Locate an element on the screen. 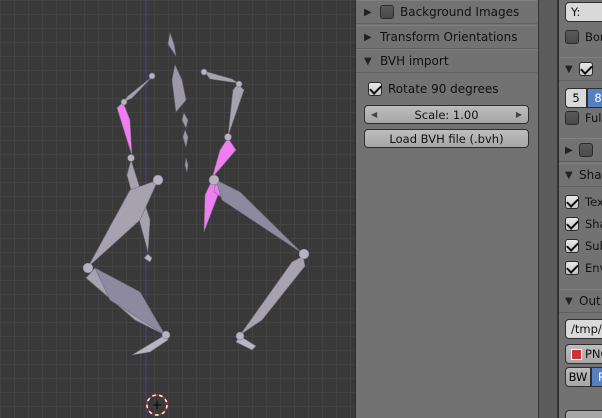  y-value-field: Y: is located at coordinates (583, 12).